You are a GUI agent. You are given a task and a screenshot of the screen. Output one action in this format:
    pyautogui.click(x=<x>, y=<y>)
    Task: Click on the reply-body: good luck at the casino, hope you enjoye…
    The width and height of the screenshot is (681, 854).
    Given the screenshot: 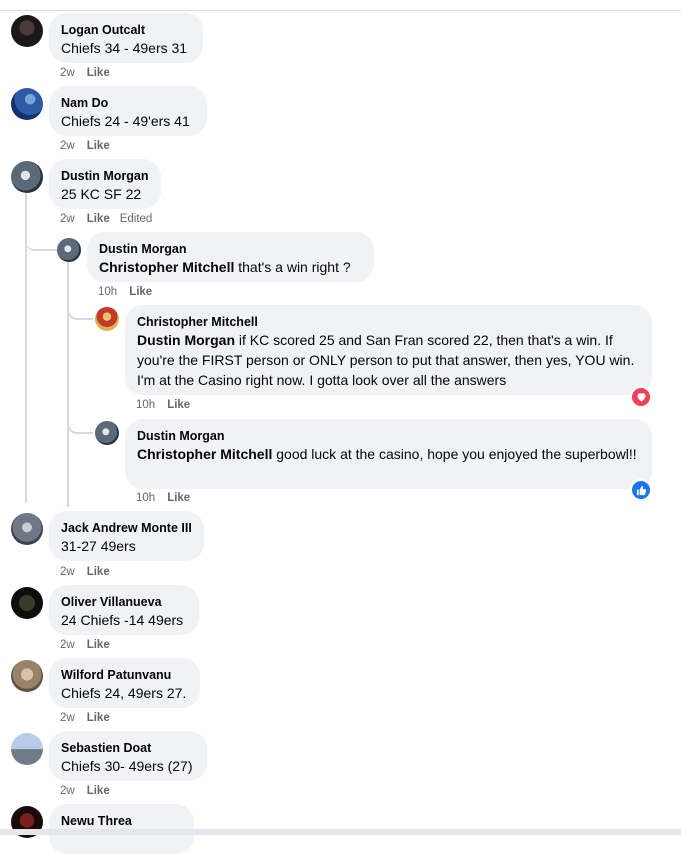 What is the action you would take?
    pyautogui.click(x=454, y=454)
    